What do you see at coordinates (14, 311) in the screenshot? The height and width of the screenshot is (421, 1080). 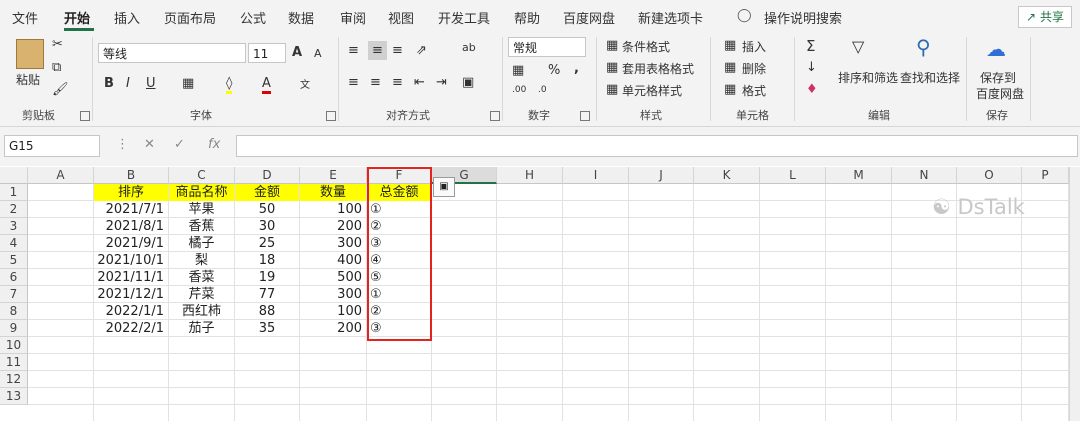 I see `row-header-8: 8` at bounding box center [14, 311].